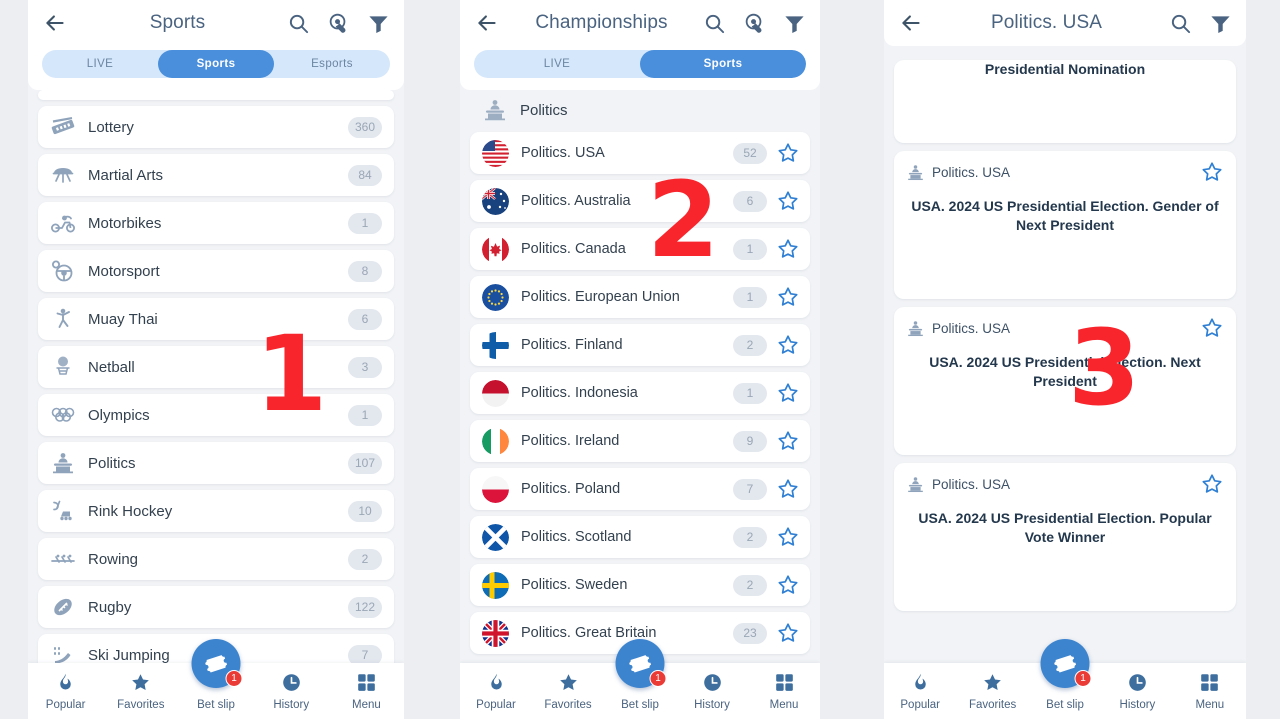 This screenshot has width=1280, height=719. Describe the element at coordinates (640, 585) in the screenshot. I see `list-item-politics-sweden: Politics. Sweden 2` at that location.